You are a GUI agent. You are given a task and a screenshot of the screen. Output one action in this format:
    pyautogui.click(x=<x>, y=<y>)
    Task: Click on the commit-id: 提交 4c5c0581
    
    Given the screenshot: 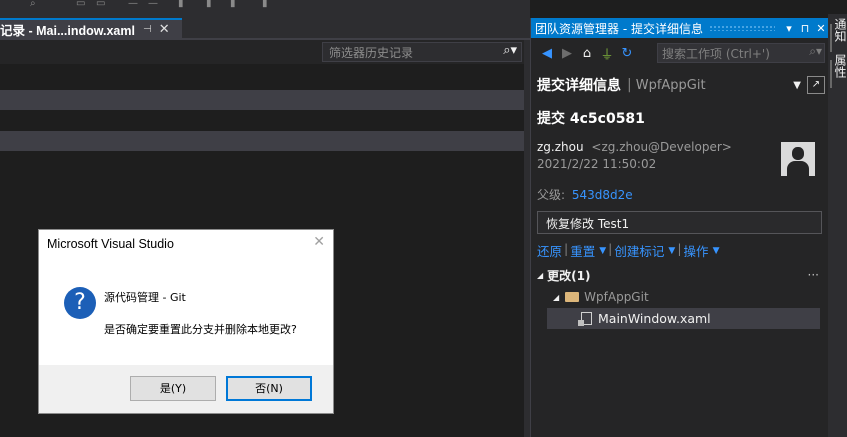 What is the action you would take?
    pyautogui.click(x=591, y=119)
    